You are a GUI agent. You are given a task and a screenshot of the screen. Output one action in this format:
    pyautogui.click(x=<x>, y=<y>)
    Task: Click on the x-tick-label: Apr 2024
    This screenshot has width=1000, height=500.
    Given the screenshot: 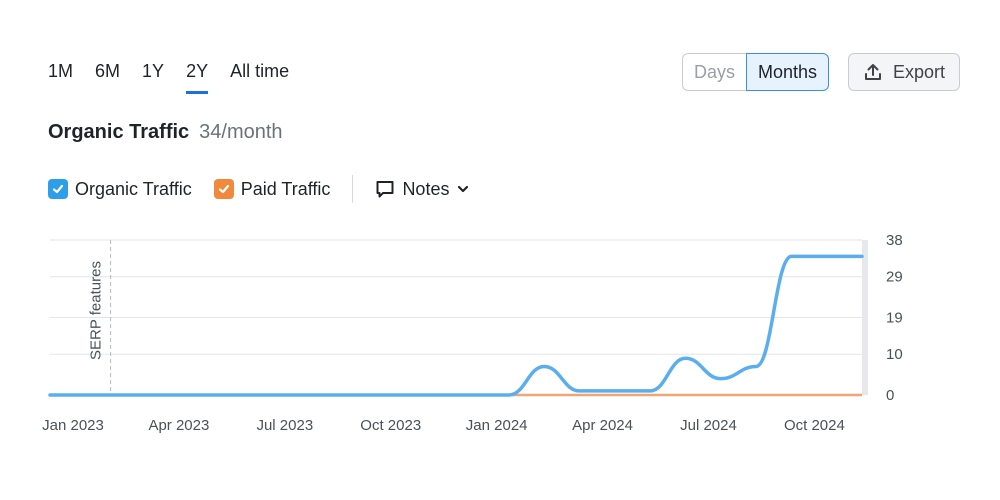 What is the action you would take?
    pyautogui.click(x=602, y=425)
    